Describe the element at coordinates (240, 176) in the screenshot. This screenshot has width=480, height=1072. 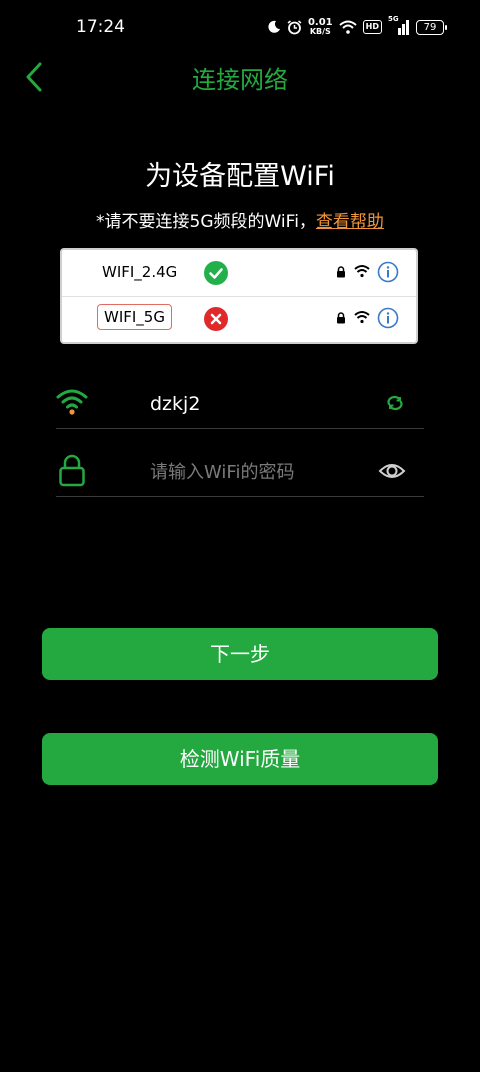
I see `main-heading: 为设备配置WiFi` at that location.